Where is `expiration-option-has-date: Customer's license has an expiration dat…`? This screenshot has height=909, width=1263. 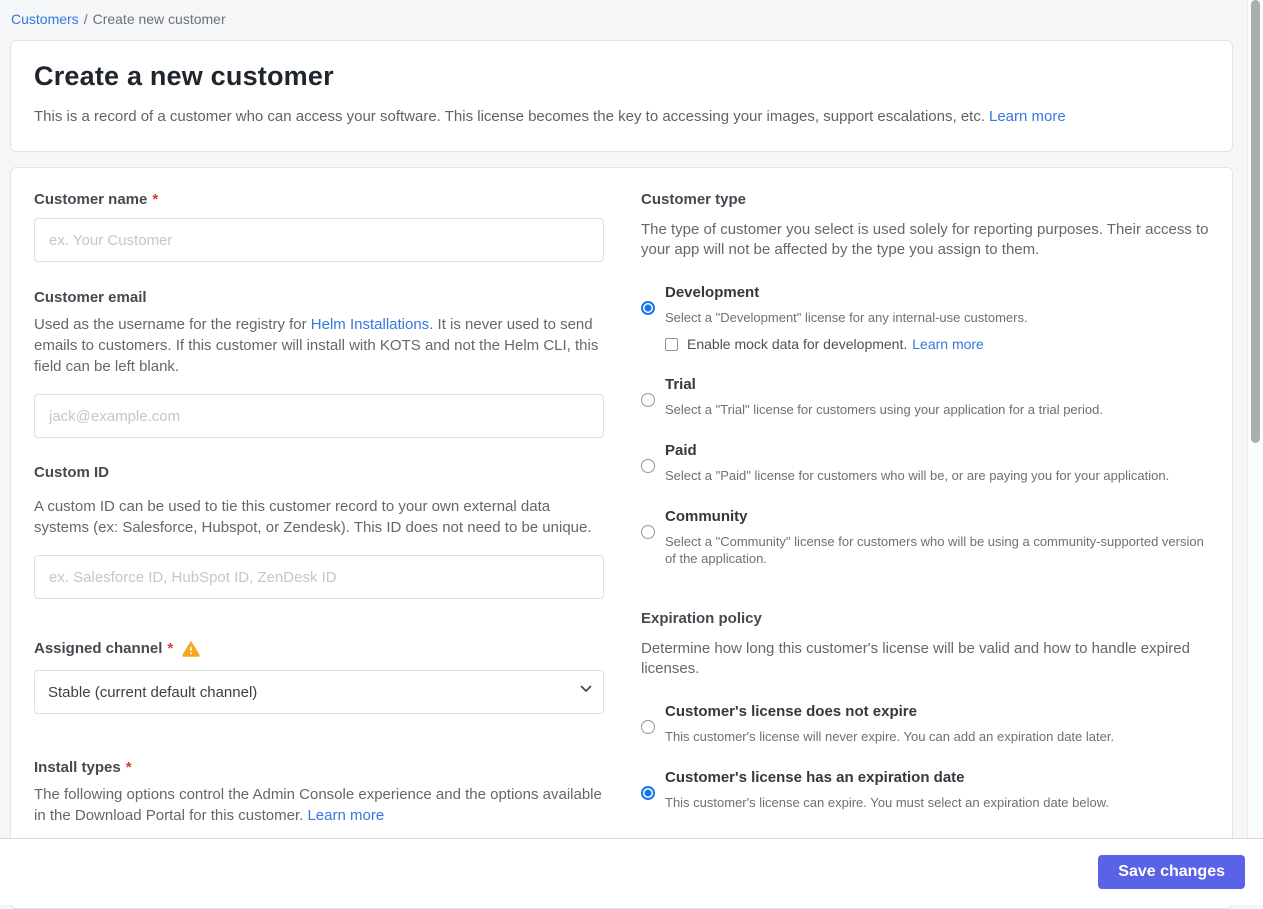
expiration-option-has-date: Customer's license has an expiration dat… is located at coordinates (927, 789).